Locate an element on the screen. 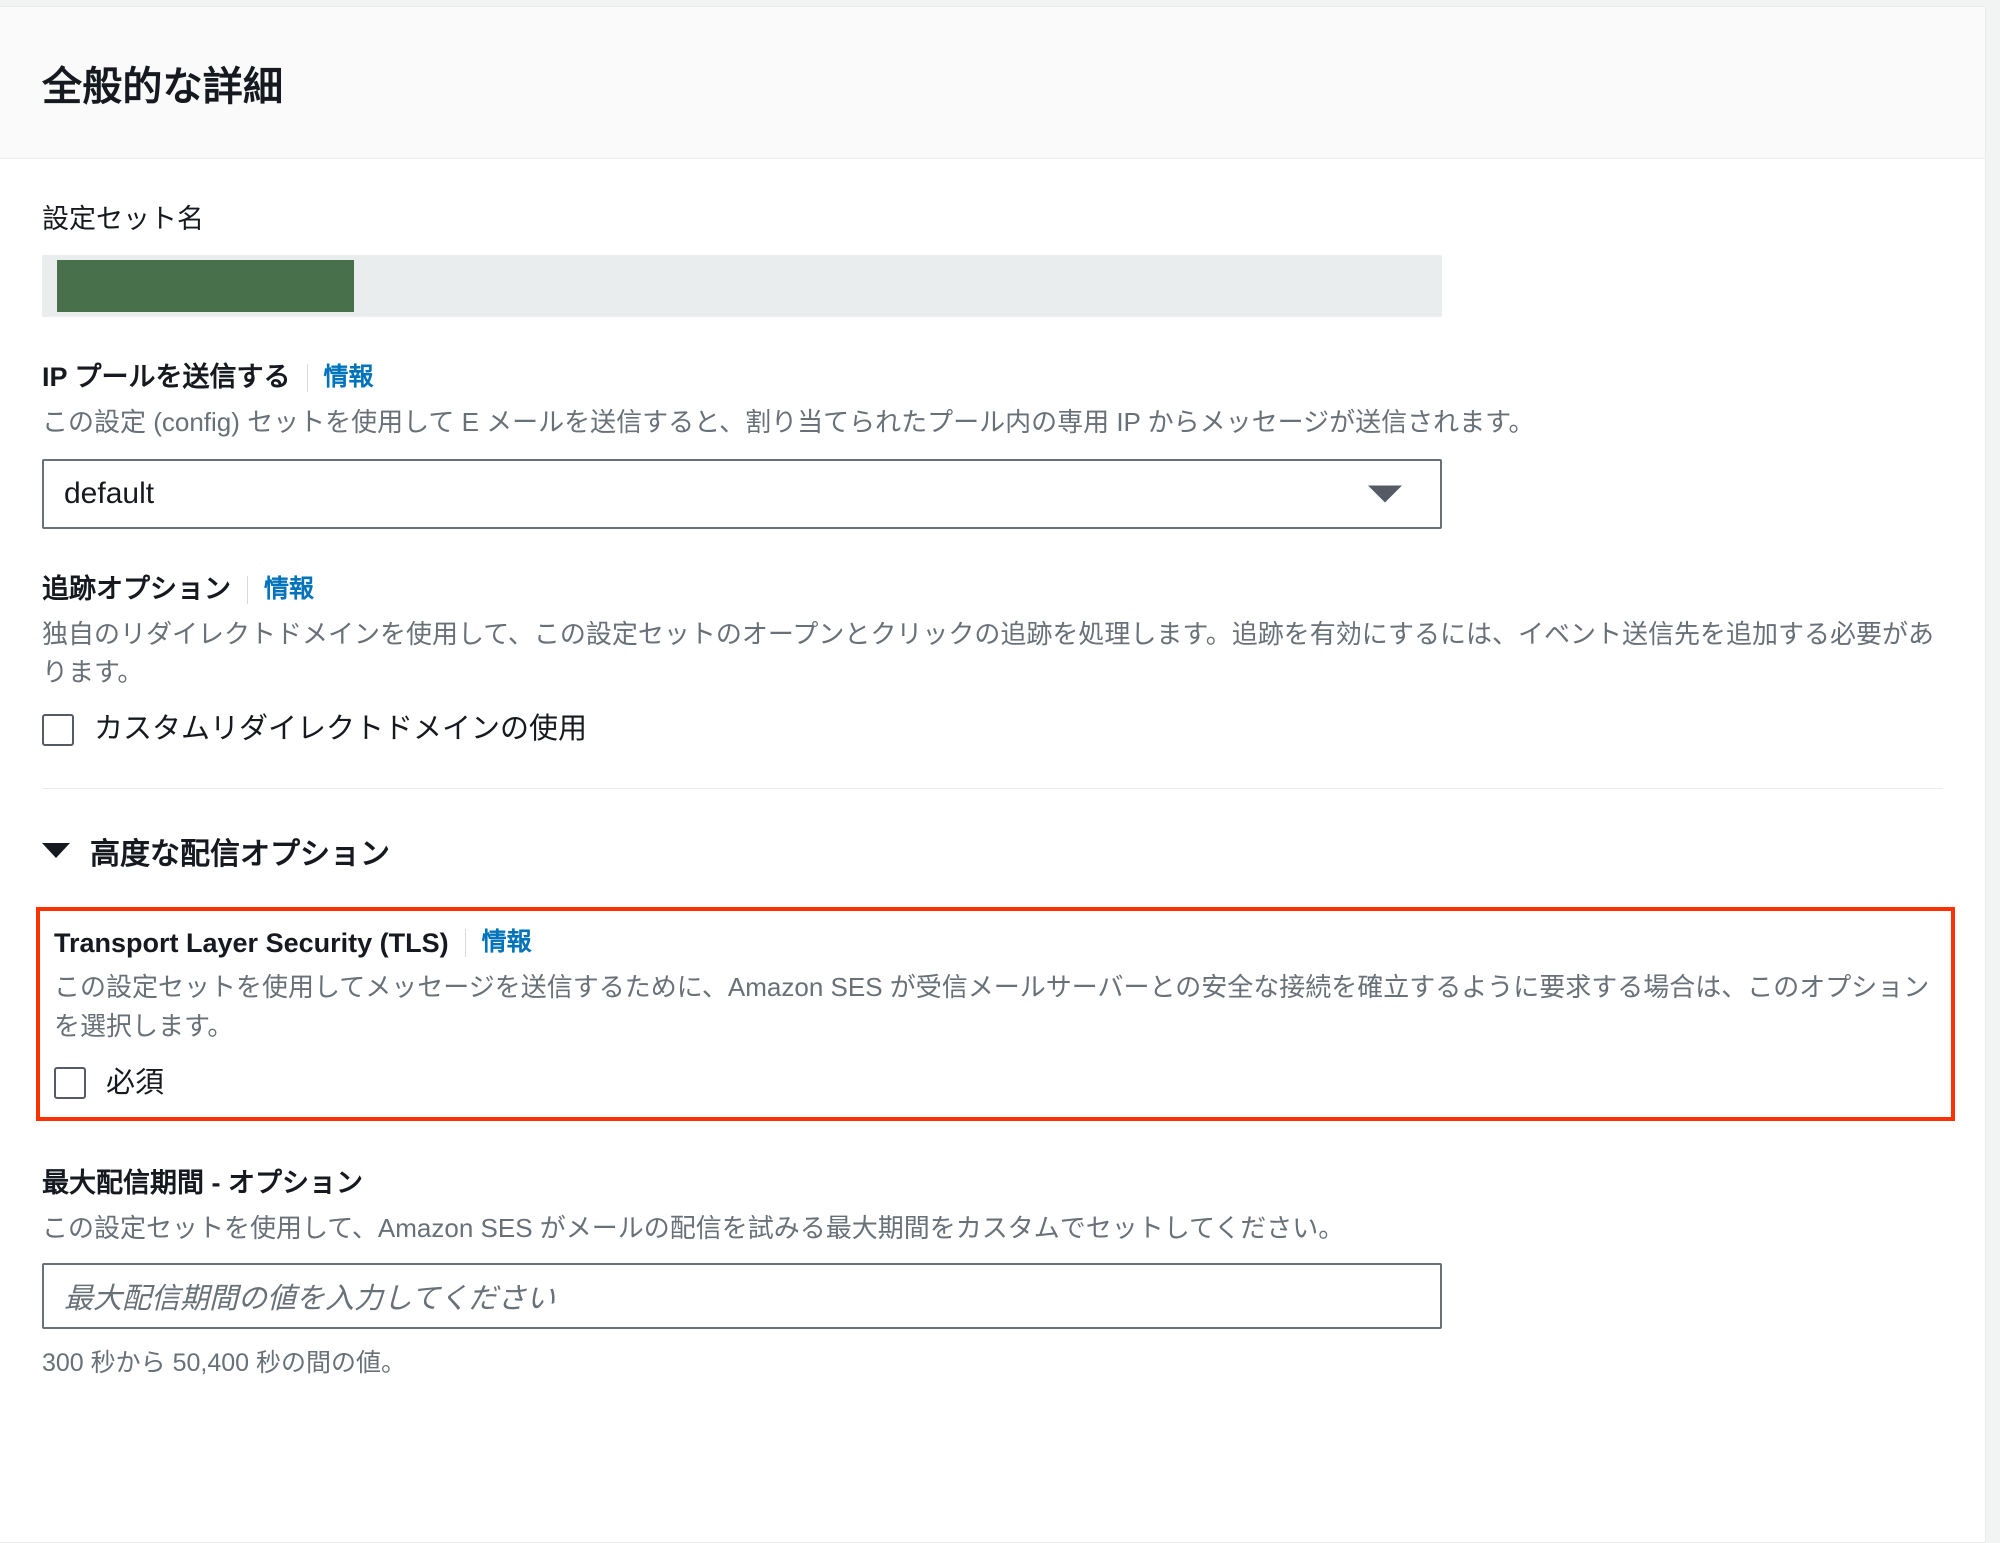  tracking-options-label: 追跡オプション is located at coordinates (136, 589).